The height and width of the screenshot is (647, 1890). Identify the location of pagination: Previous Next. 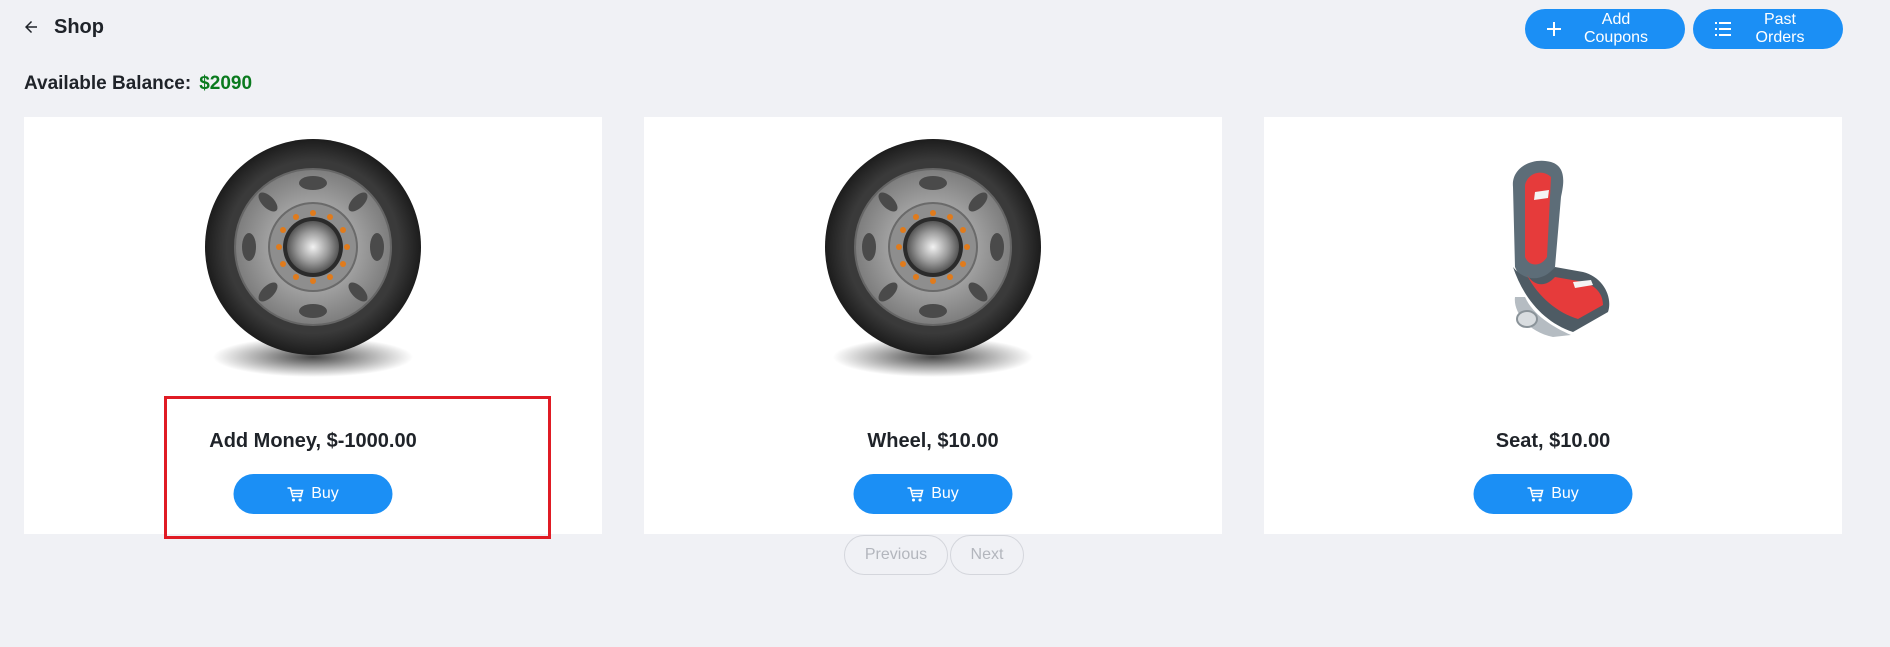
(934, 555).